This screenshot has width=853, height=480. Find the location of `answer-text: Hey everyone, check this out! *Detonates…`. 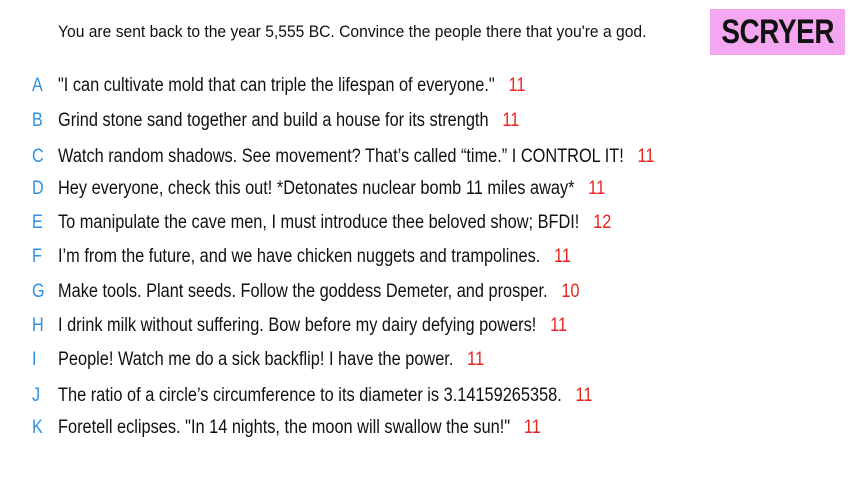

answer-text: Hey everyone, check this out! *Detonates… is located at coordinates (316, 188).